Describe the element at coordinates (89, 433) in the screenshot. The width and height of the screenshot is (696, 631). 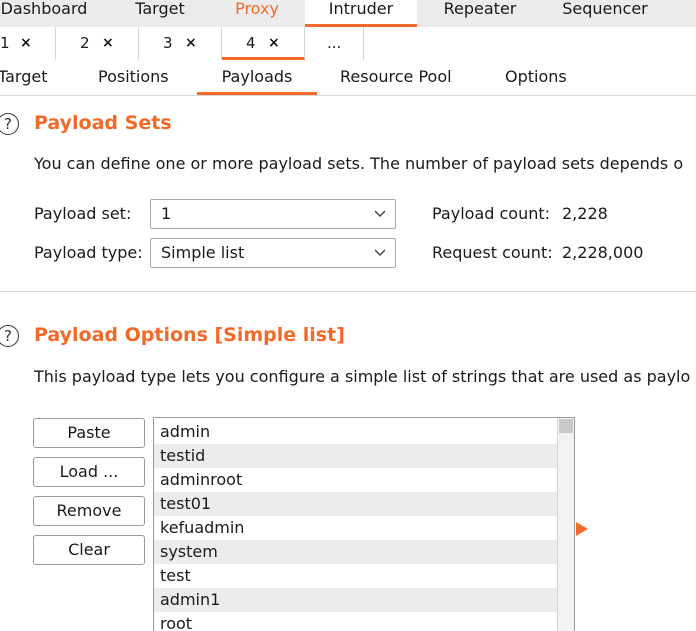
I see `paste-button: Paste` at that location.